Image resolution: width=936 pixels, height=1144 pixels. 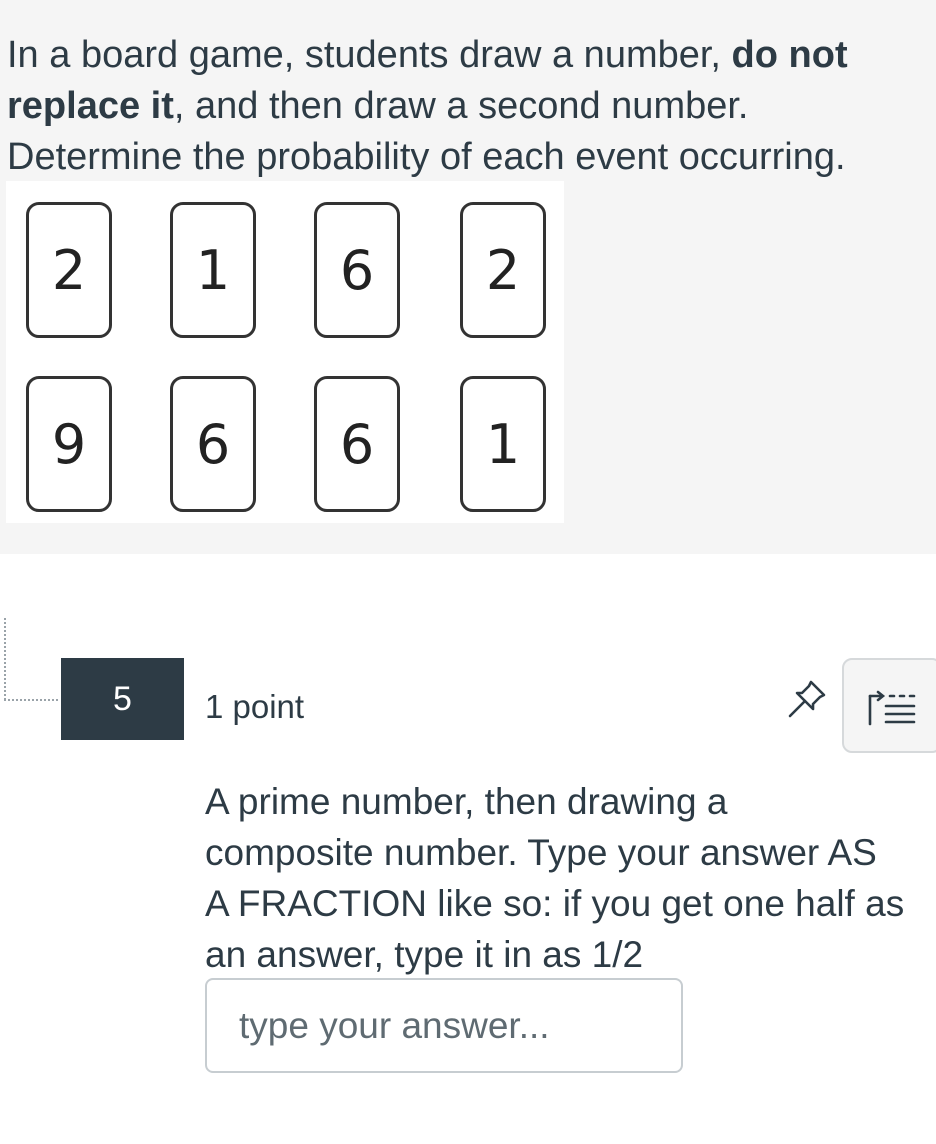 What do you see at coordinates (369, 55) in the screenshot?
I see `instructions-part-1: In a board game, students draw a number,` at bounding box center [369, 55].